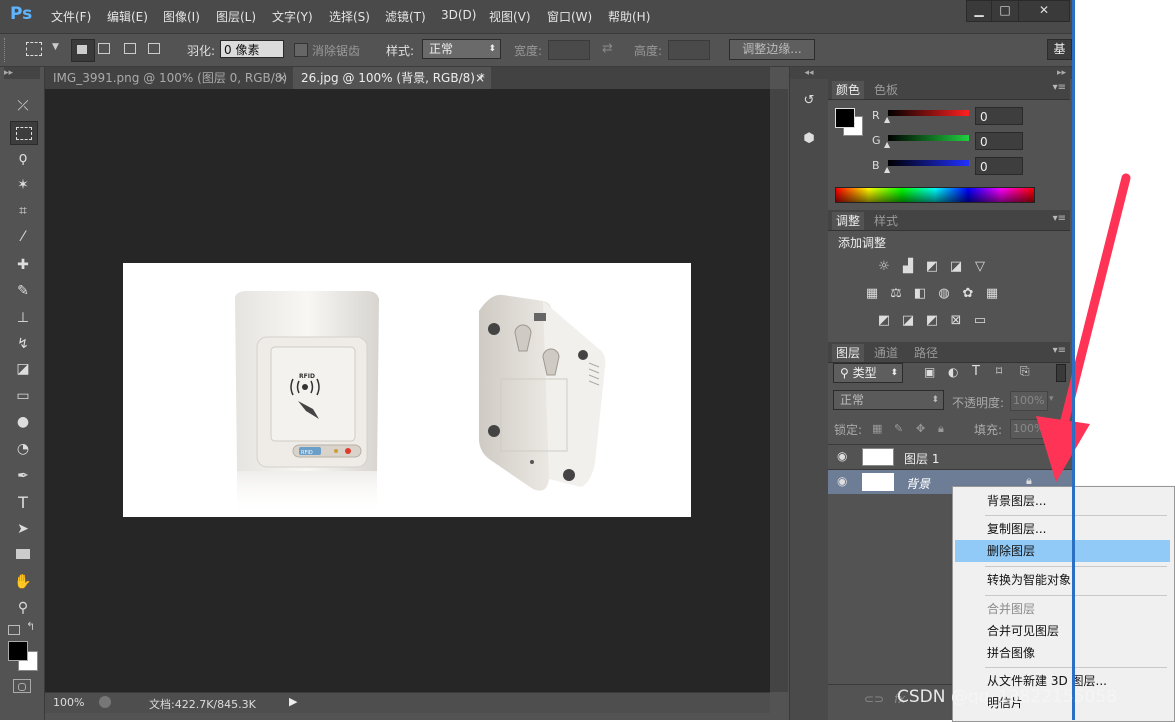  I want to click on tab-paths: 路径, so click(926, 353).